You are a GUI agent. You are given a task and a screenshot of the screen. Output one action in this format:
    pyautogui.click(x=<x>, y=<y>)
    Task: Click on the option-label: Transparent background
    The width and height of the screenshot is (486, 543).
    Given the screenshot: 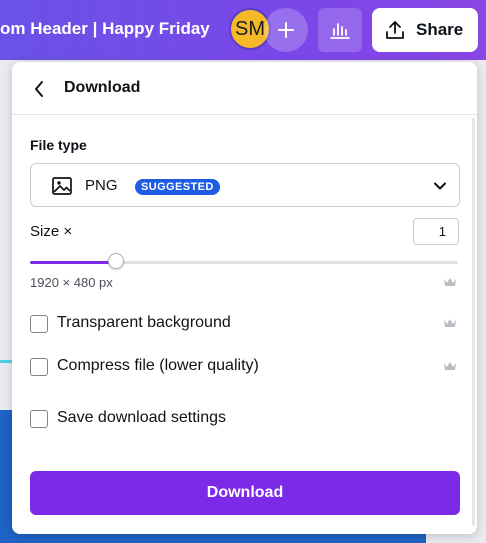 What is the action you would take?
    pyautogui.click(x=144, y=322)
    